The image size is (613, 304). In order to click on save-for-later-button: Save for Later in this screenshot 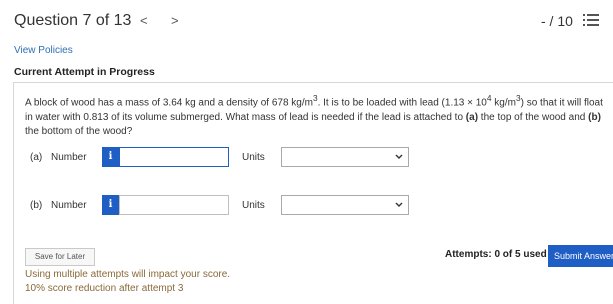, I will do `click(60, 257)`.